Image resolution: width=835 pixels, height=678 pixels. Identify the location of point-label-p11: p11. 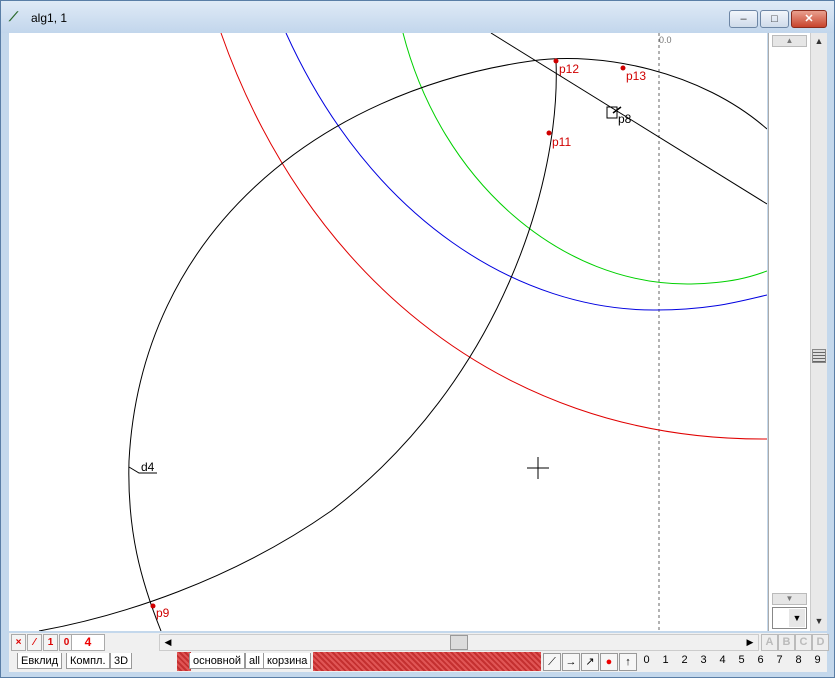
(561, 142).